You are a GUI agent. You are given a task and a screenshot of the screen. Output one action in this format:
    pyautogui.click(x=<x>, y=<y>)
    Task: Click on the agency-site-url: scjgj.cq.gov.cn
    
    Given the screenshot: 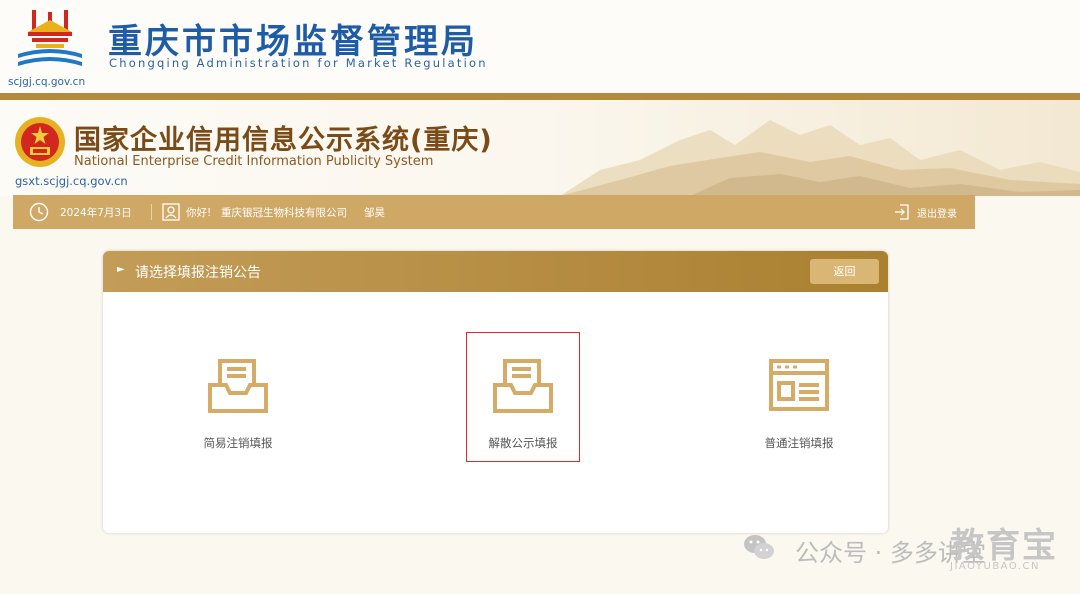 What is the action you would take?
    pyautogui.click(x=46, y=82)
    